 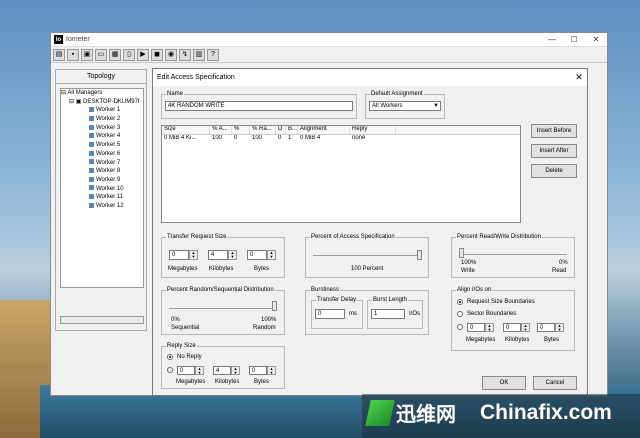 I want to click on tree-worker: Worker 1, so click(x=102, y=110).